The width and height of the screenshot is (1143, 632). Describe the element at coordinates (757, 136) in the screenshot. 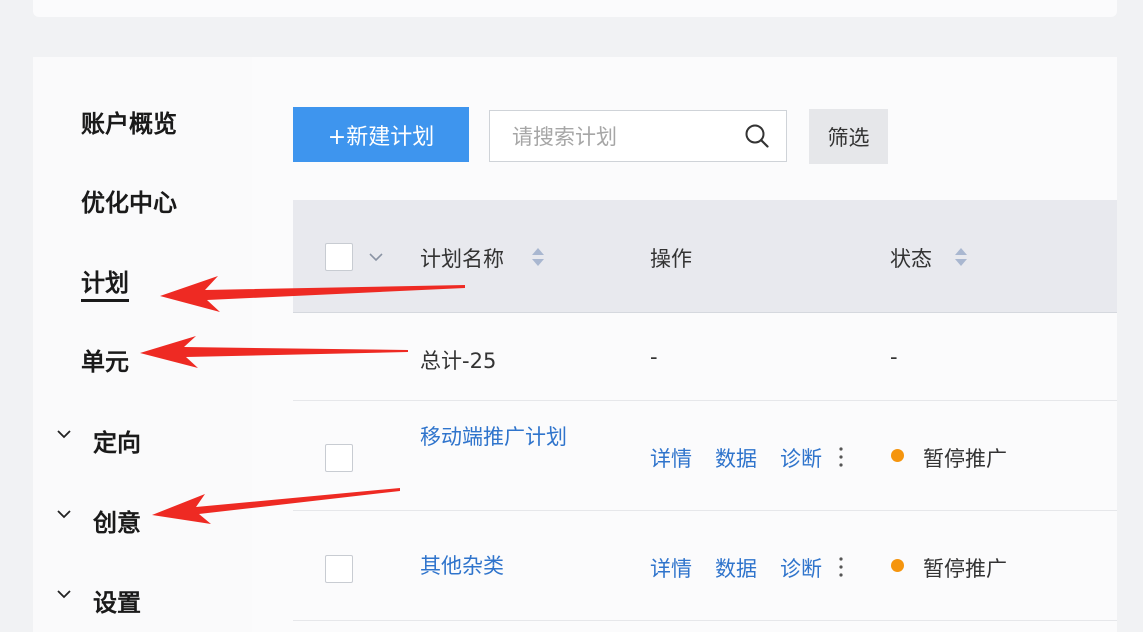

I see `search-icon` at that location.